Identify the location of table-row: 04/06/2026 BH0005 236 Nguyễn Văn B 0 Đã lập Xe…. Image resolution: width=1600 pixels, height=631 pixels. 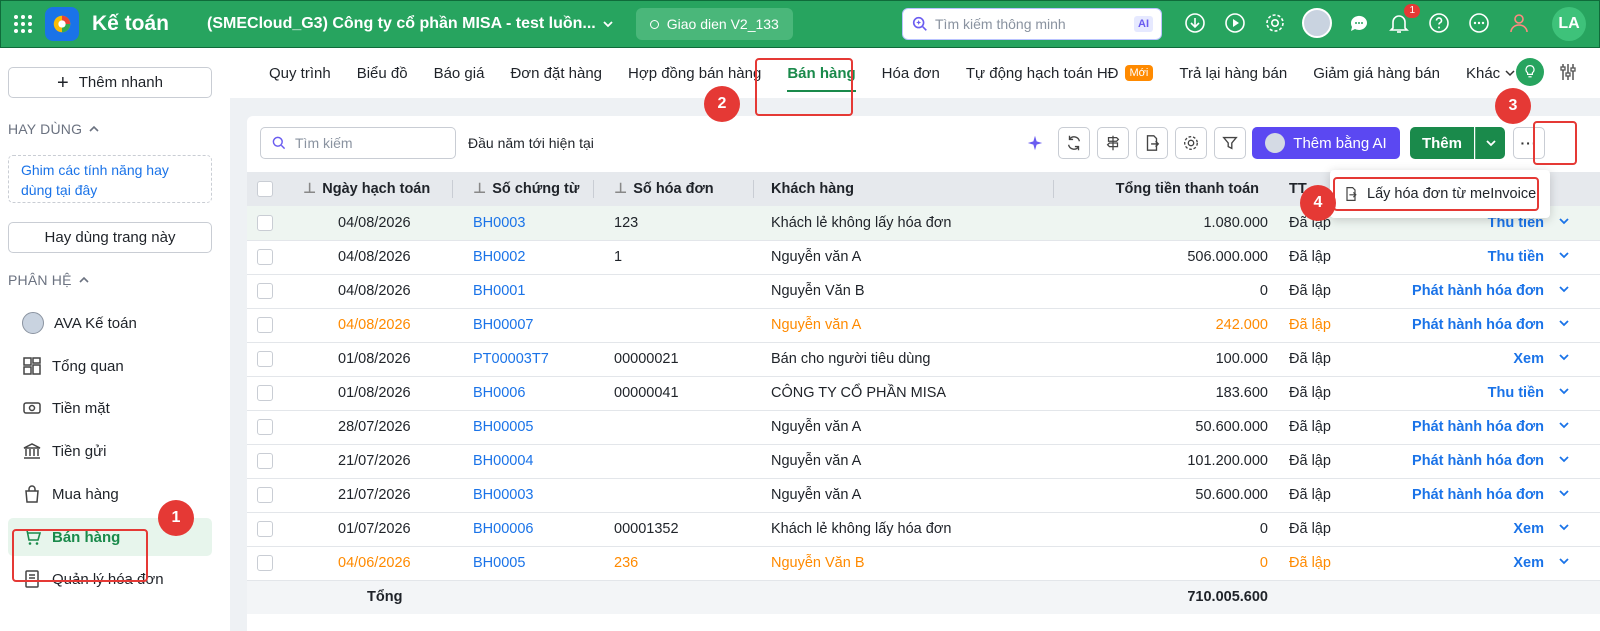
(923, 563).